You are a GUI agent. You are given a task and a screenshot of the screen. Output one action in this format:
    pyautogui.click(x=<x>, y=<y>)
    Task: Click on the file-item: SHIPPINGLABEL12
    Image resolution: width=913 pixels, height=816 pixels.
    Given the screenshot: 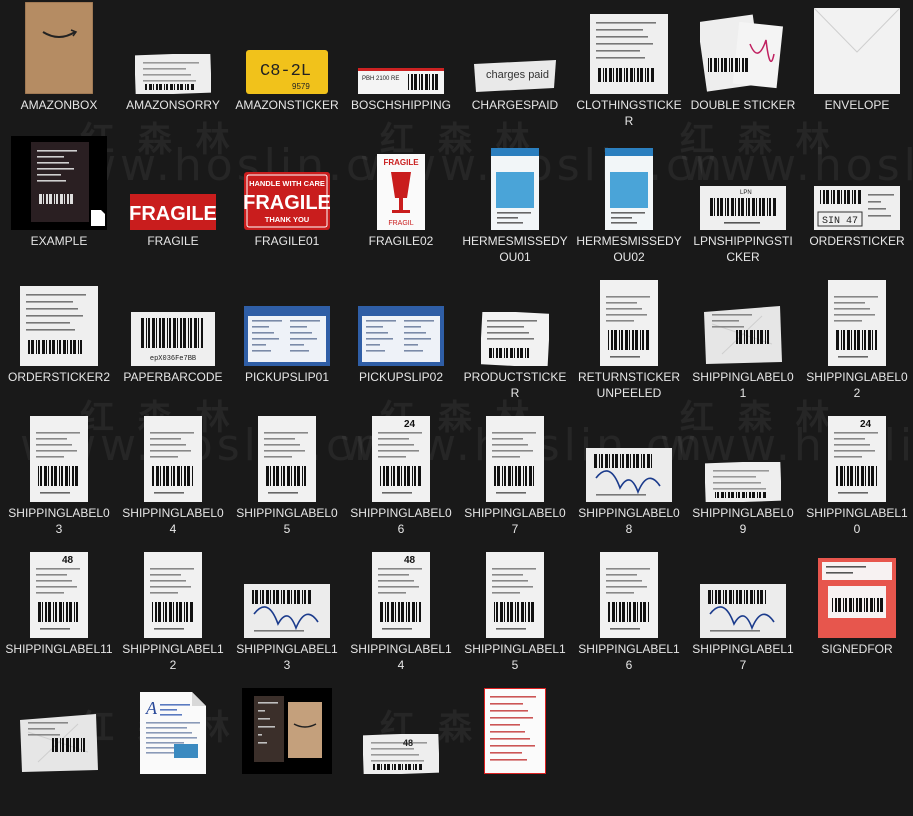 What is the action you would take?
    pyautogui.click(x=173, y=612)
    